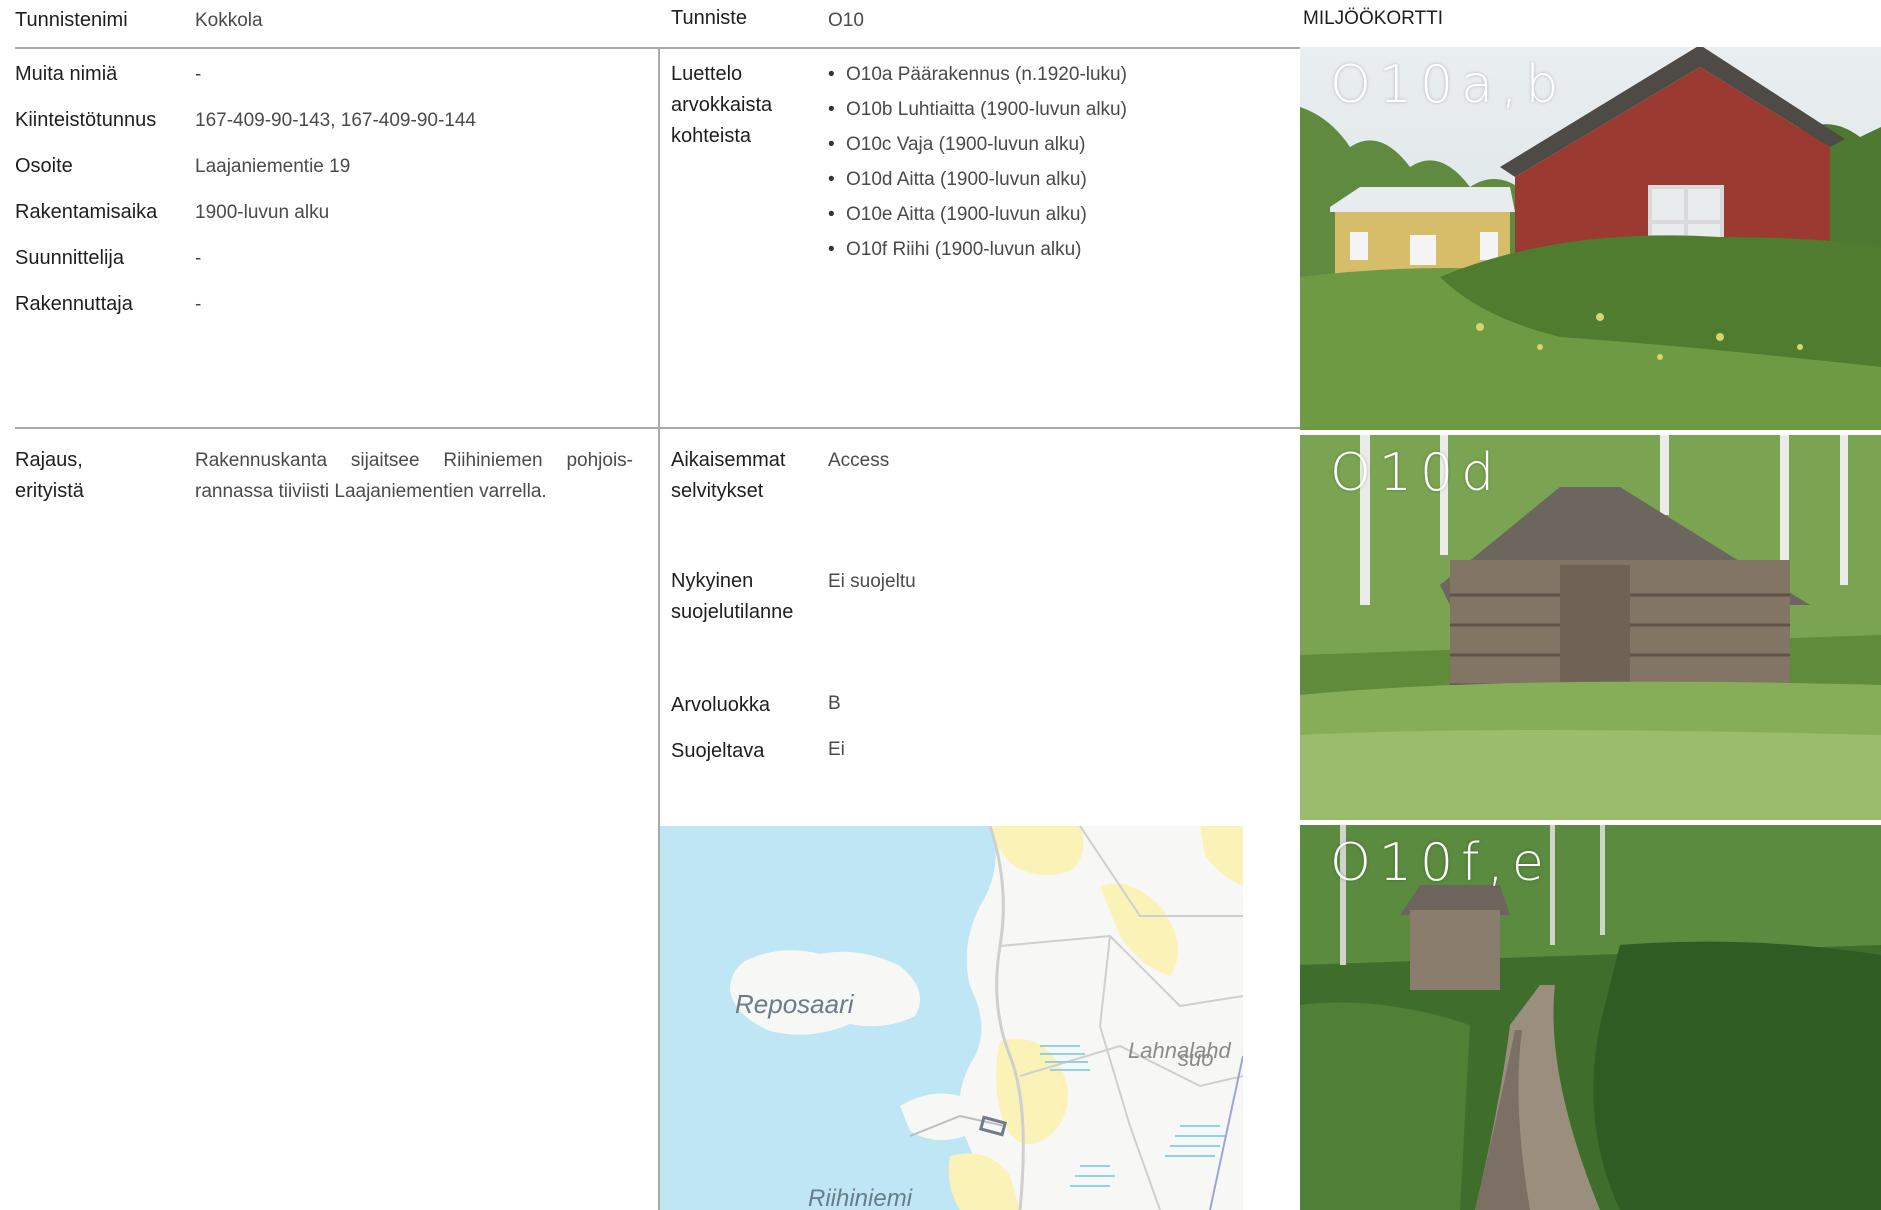 This screenshot has width=1881, height=1210. I want to click on field-label-arvoluokka: Arvoluokka, so click(720, 705).